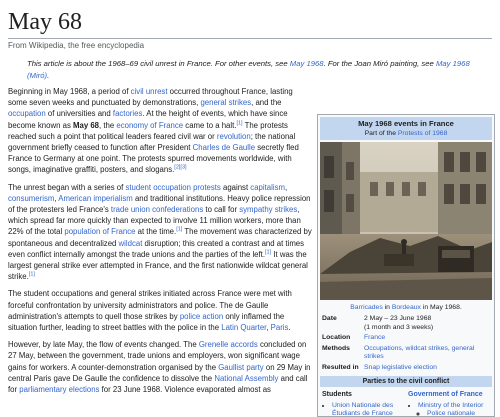  What do you see at coordinates (387, 307) in the screenshot?
I see `text: in` at bounding box center [387, 307].